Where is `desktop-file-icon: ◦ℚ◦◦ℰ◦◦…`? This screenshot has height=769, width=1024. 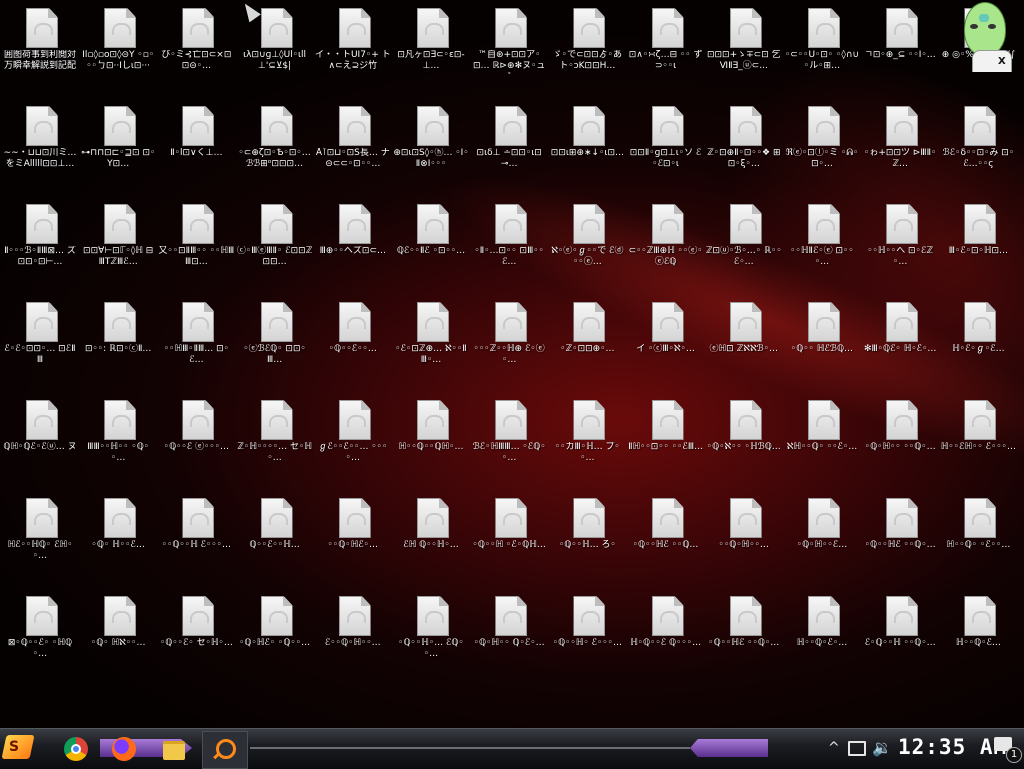 desktop-file-icon: ◦ℚ◦◦ℰ◦◦… is located at coordinates (353, 342).